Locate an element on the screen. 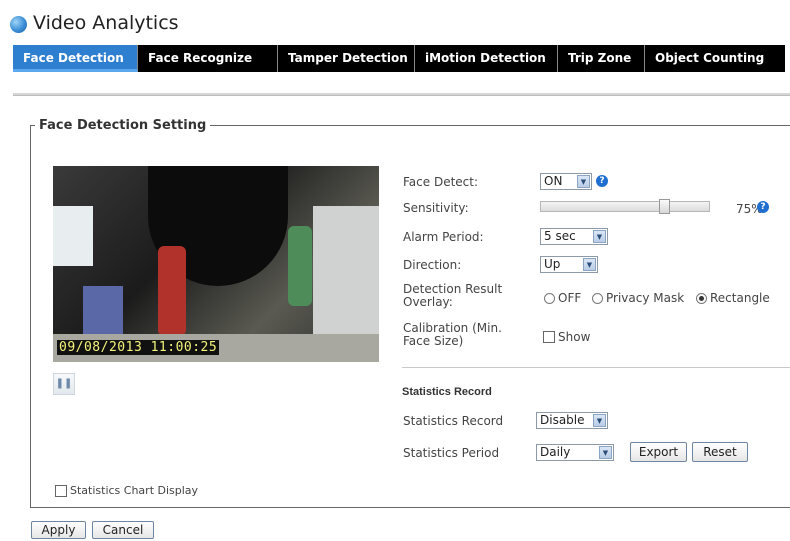  pause-icon: ❚❚ is located at coordinates (64, 383).